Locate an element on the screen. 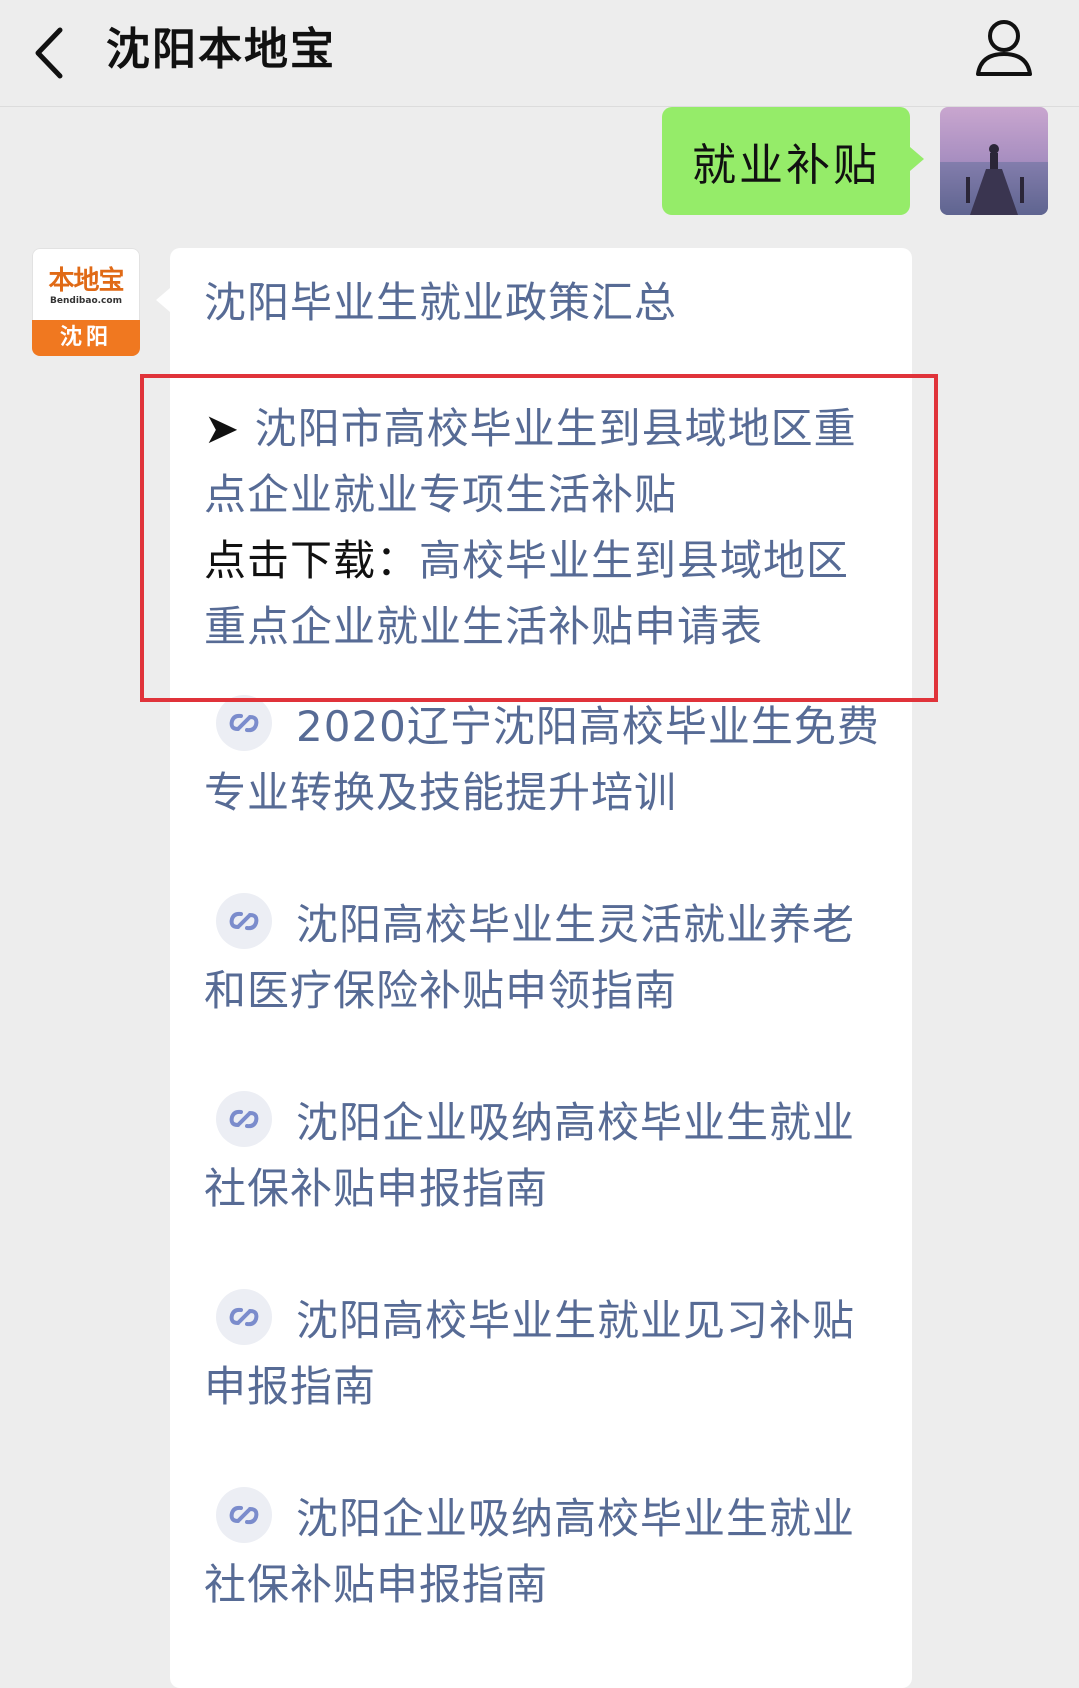 The height and width of the screenshot is (1688, 1079). message-heading: 沈阳毕业生就业政策汇总 is located at coordinates (441, 302).